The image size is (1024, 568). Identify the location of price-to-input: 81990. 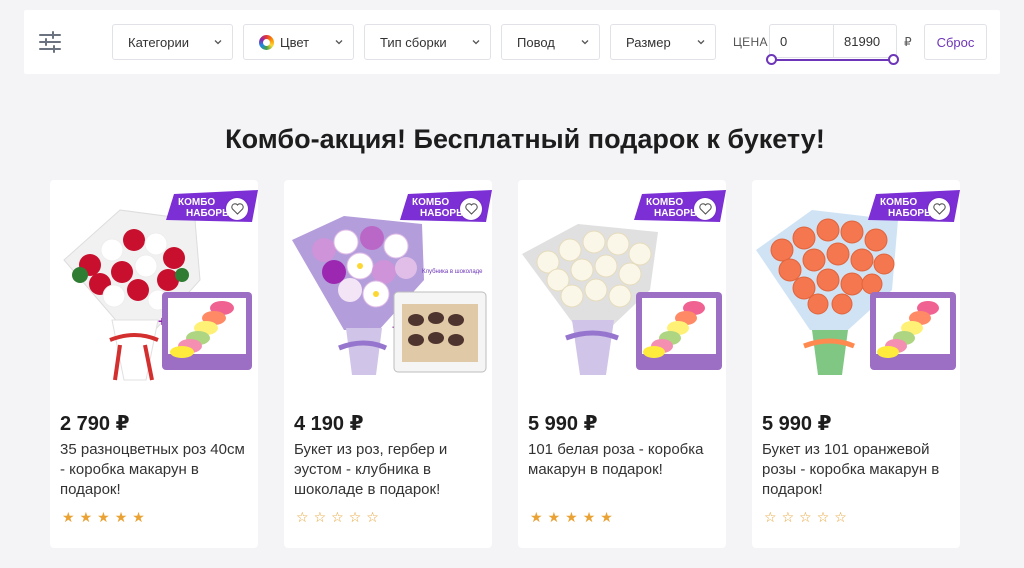
(865, 41).